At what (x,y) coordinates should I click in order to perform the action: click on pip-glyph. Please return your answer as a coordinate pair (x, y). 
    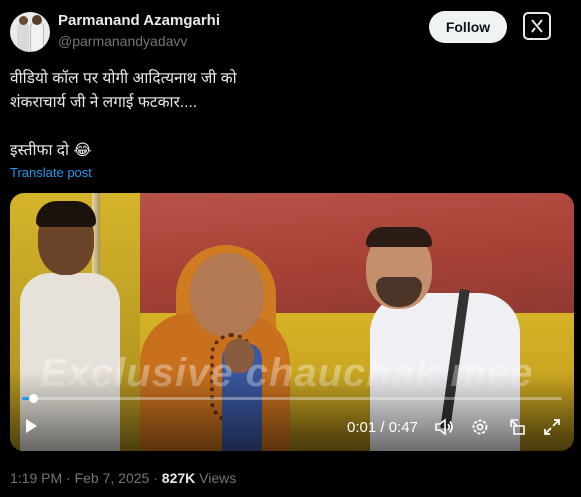
    Looking at the image, I should click on (517, 427).